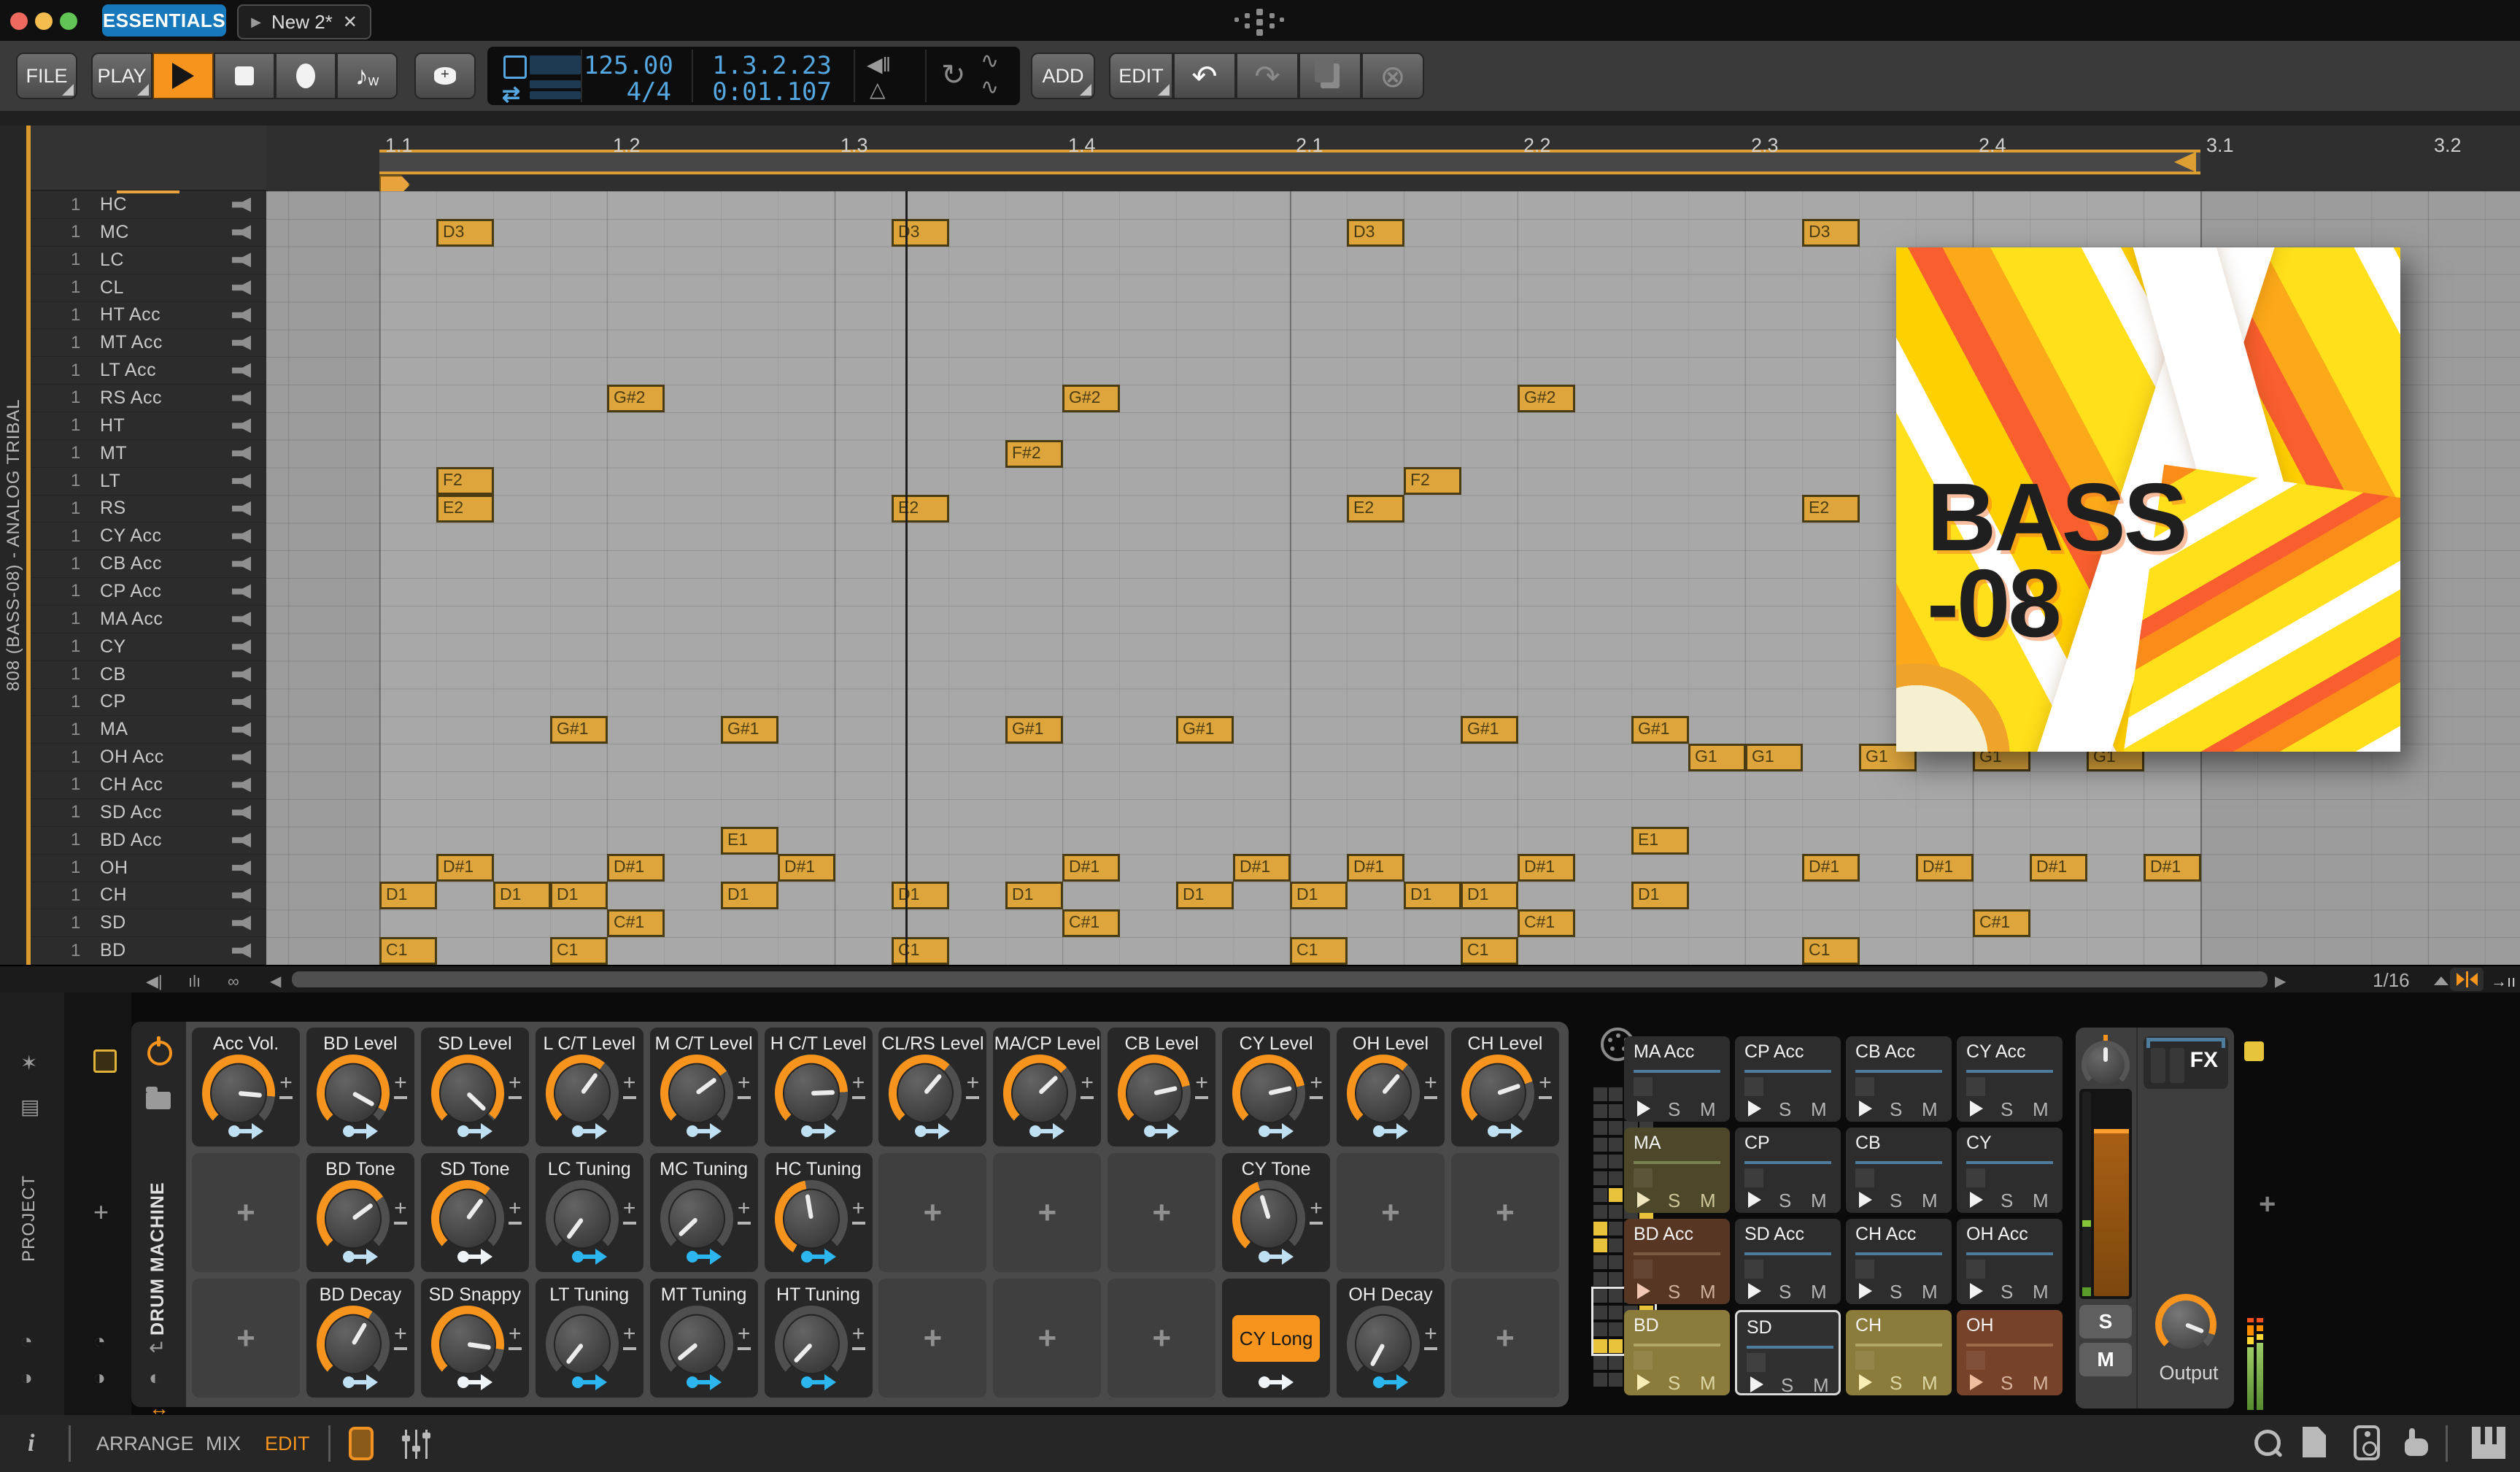  I want to click on drum-pad-sd-acc: SD Acc S M, so click(1788, 1261).